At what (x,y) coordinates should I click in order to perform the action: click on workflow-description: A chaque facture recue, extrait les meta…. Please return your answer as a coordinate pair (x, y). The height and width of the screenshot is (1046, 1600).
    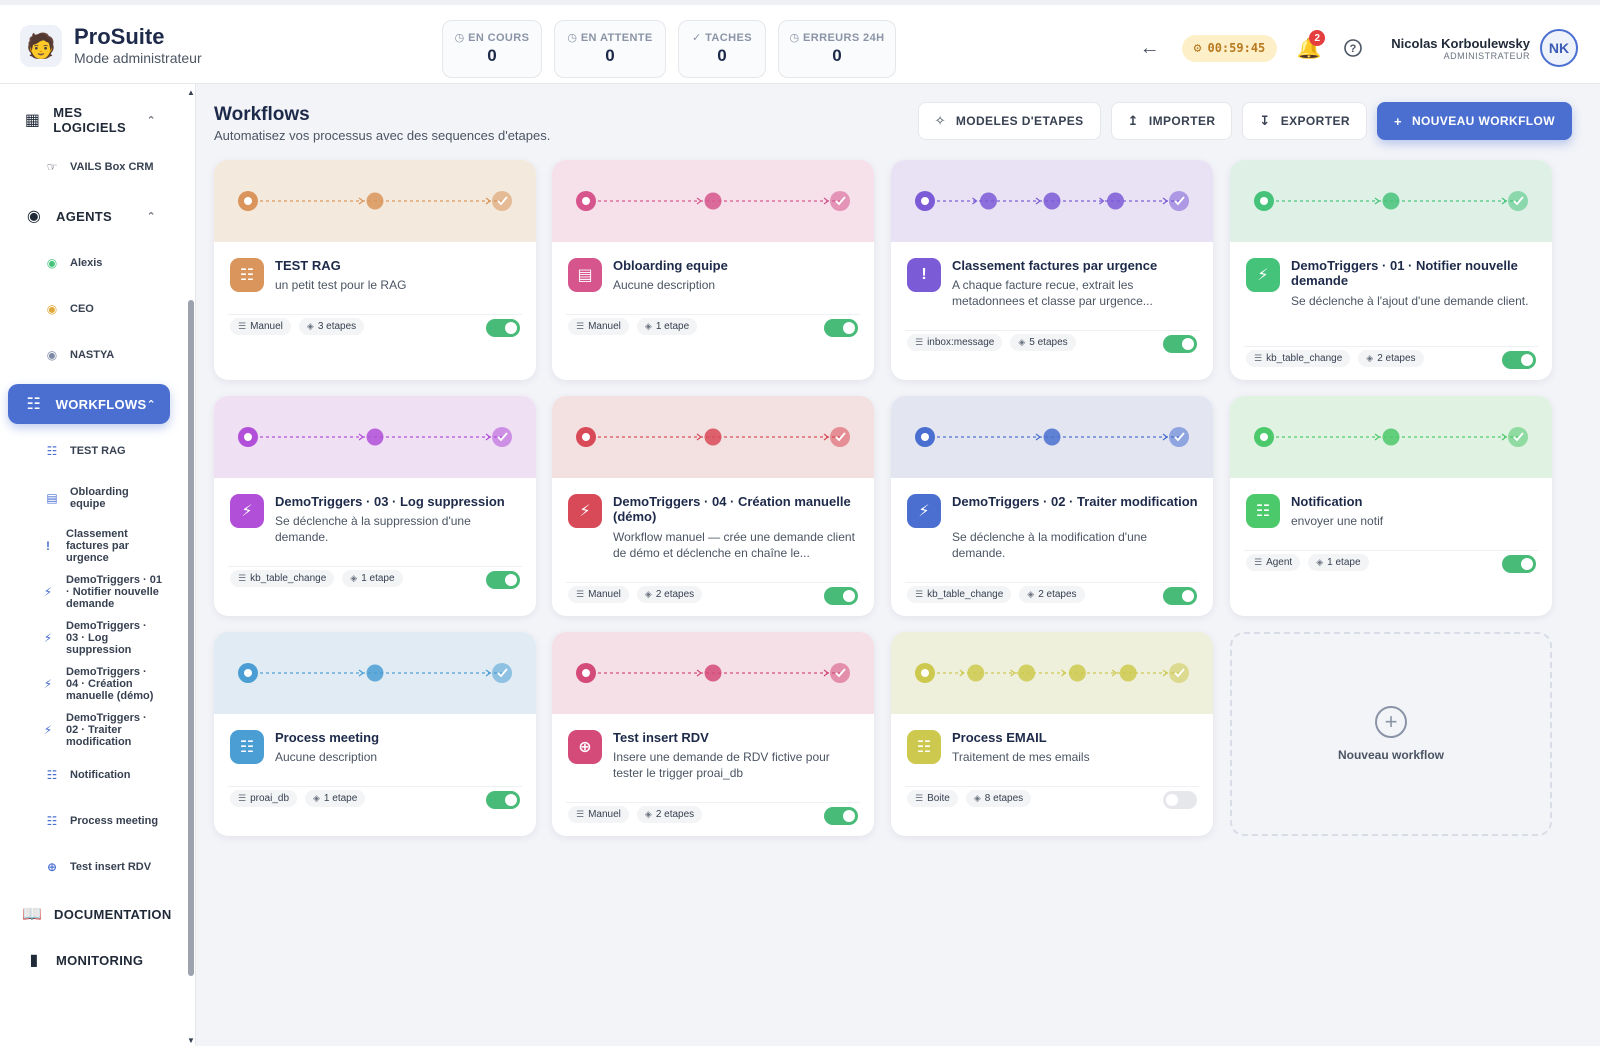
    Looking at the image, I should click on (1052, 293).